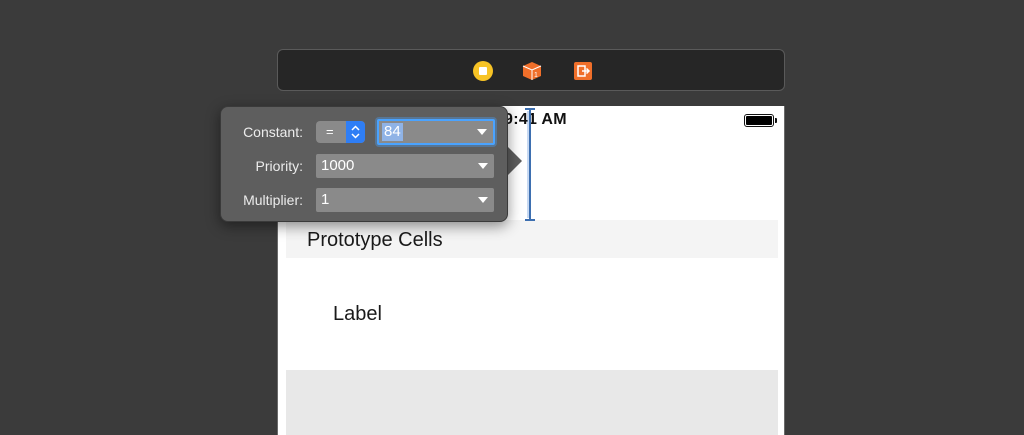 Image resolution: width=1024 pixels, height=435 pixels. Describe the element at coordinates (325, 199) in the screenshot. I see `multiplier-value: 1` at that location.